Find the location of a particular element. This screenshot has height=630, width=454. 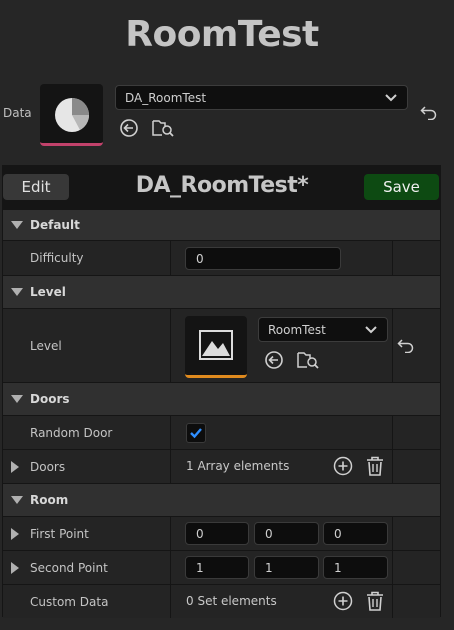

custom-data-set-count: 0 Set elements is located at coordinates (231, 601).